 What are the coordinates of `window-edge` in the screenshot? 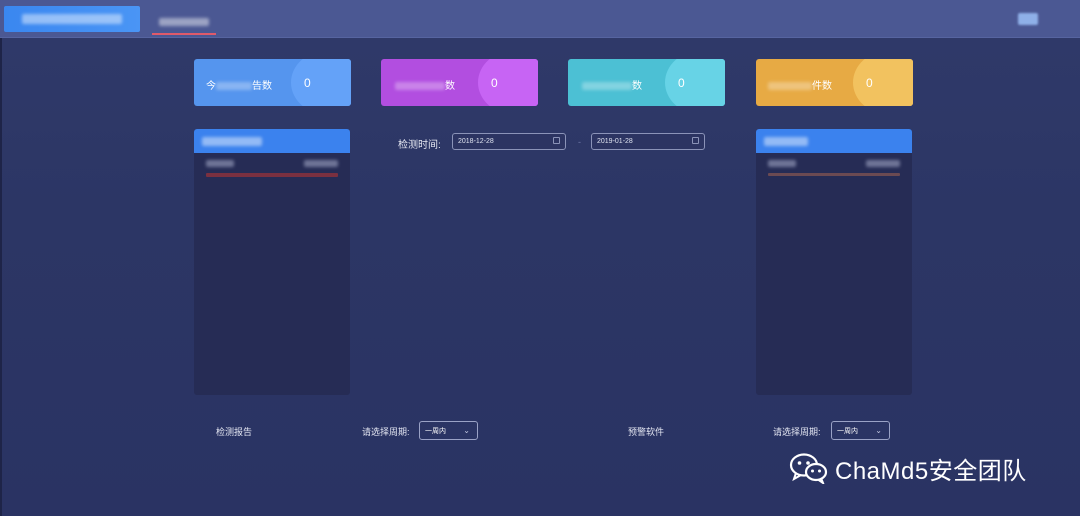 It's located at (1, 276).